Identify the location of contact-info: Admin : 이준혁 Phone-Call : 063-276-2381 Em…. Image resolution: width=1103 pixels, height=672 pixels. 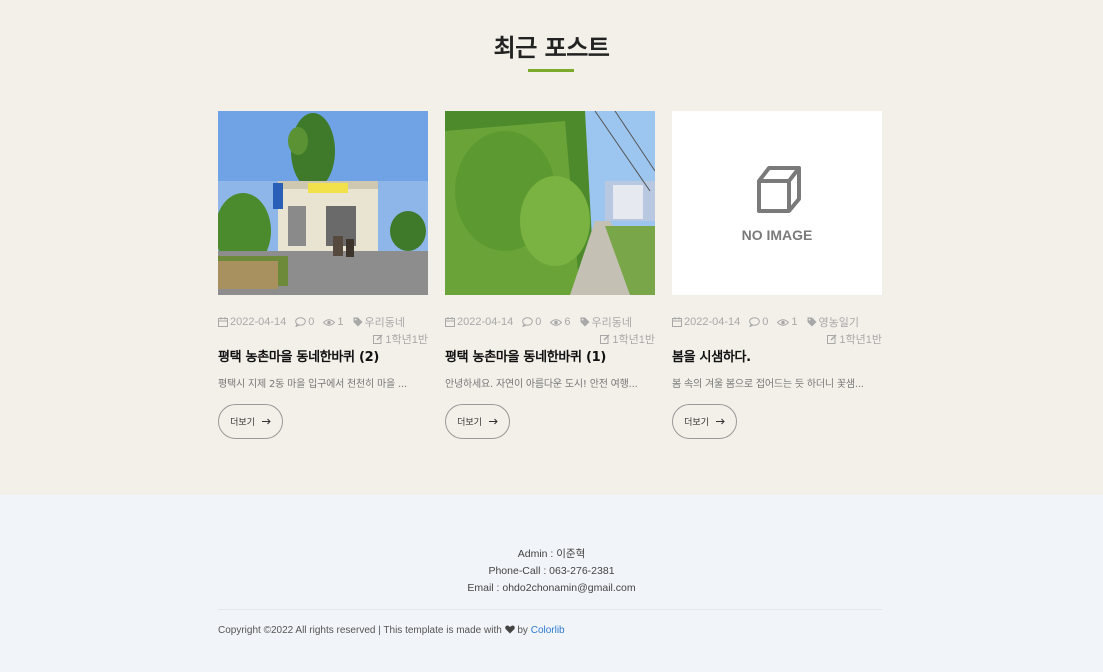
(551, 571).